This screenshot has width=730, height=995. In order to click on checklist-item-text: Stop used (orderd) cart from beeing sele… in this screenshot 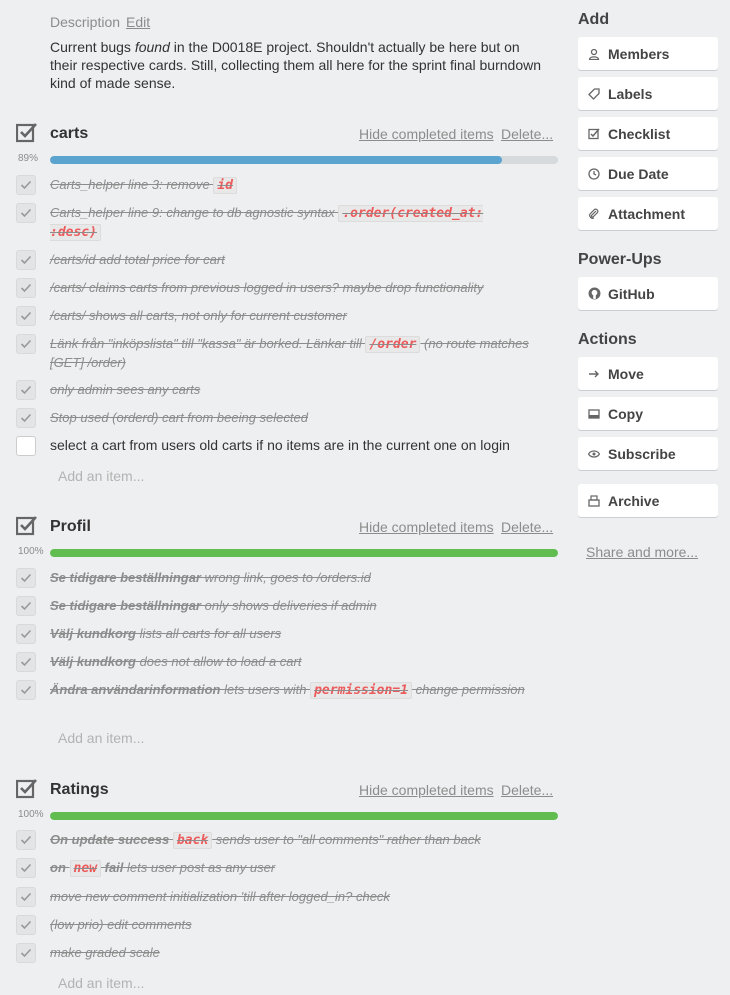, I will do `click(290, 418)`.